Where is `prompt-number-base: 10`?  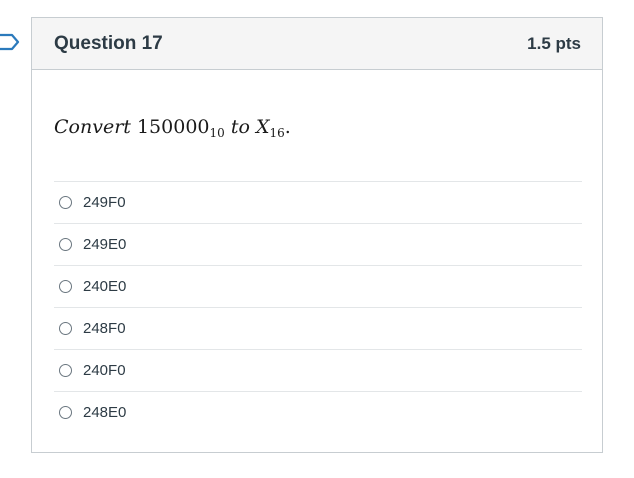
prompt-number-base: 10 is located at coordinates (217, 133).